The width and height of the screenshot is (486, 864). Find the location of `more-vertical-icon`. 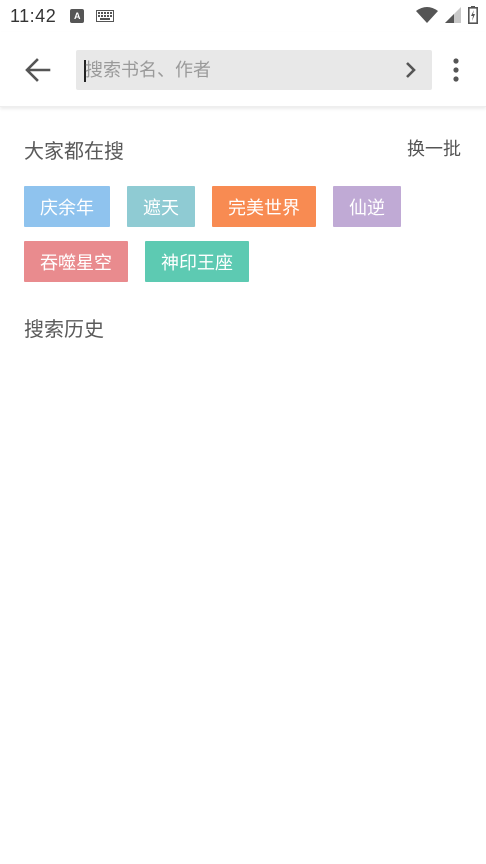

more-vertical-icon is located at coordinates (456, 70).